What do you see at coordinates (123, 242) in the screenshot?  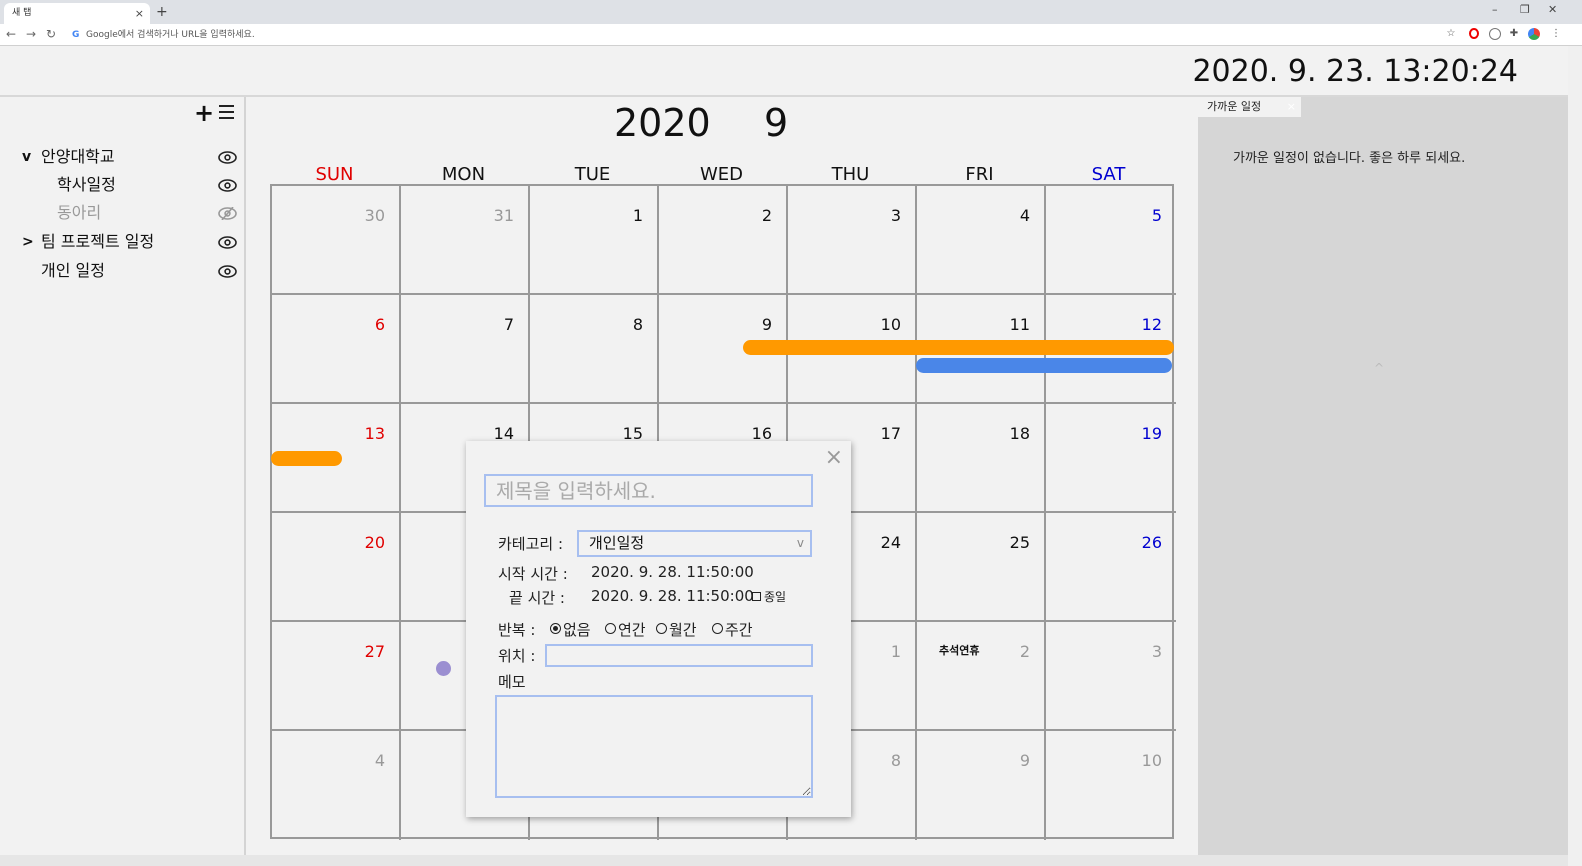 I see `sidebar-item-team-project: > 팀 프로젝트 일정` at bounding box center [123, 242].